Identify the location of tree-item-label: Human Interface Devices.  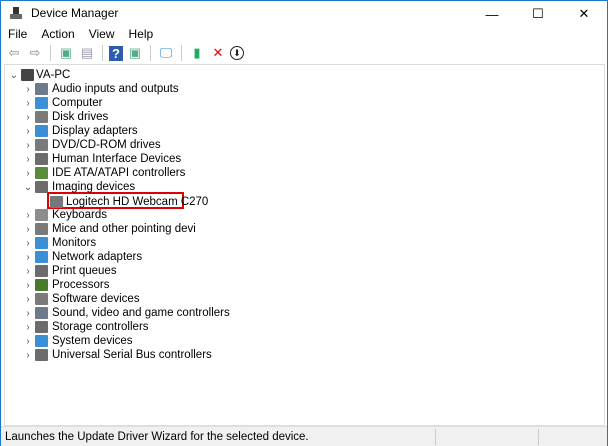
(117, 159).